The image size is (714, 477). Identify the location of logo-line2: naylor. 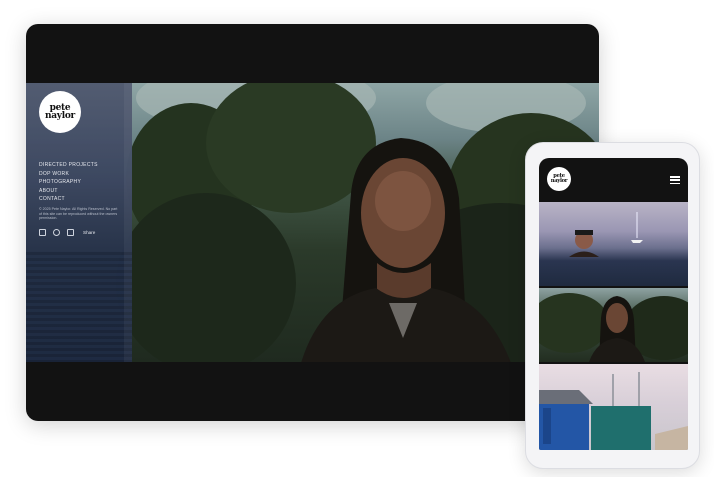
(60, 116).